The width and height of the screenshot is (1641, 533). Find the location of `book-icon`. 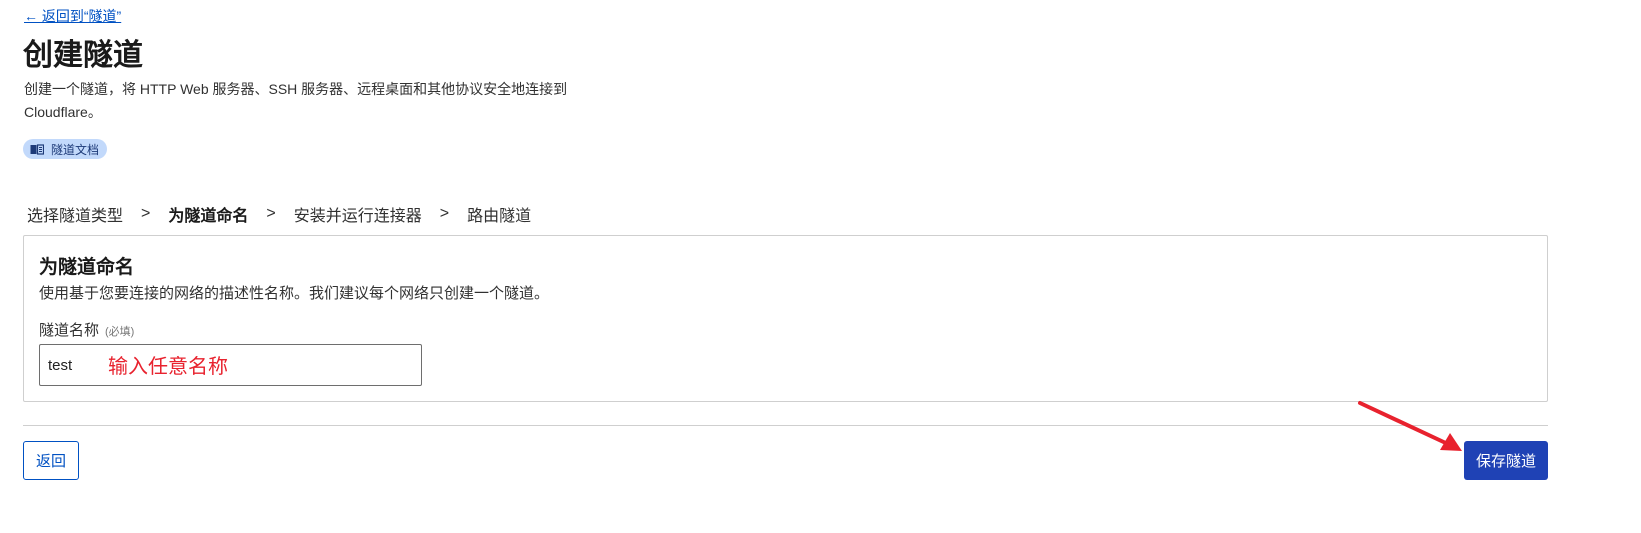

book-icon is located at coordinates (37, 149).